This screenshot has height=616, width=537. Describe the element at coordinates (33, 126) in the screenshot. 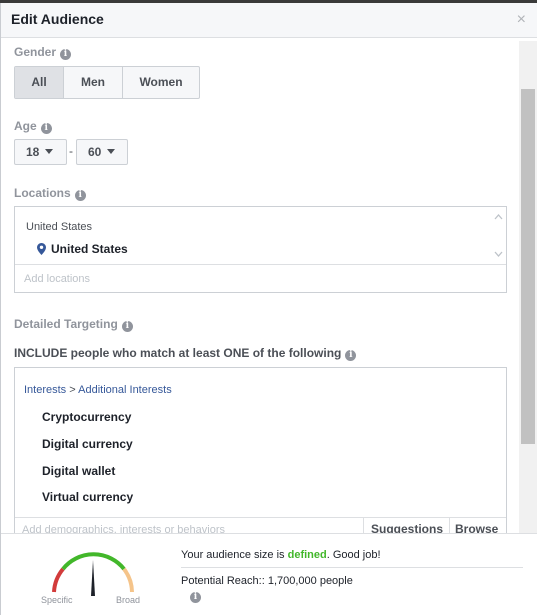

I see `age-label: Age i` at that location.